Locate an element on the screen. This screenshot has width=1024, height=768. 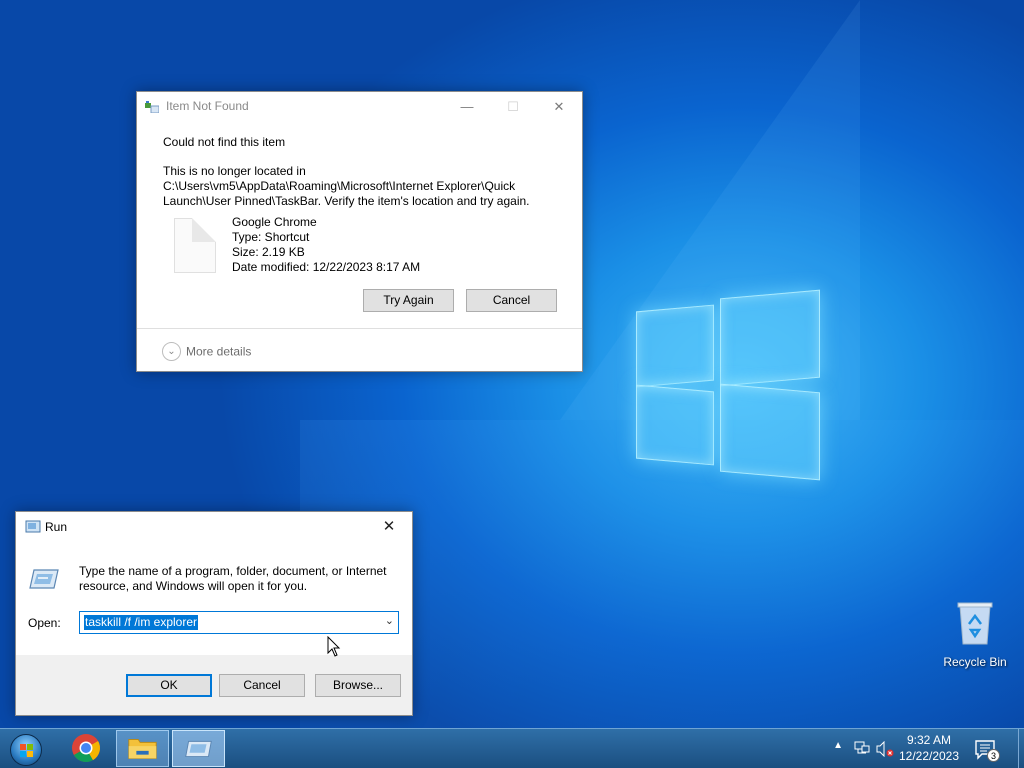
file-name: Google Chrome is located at coordinates (274, 222).